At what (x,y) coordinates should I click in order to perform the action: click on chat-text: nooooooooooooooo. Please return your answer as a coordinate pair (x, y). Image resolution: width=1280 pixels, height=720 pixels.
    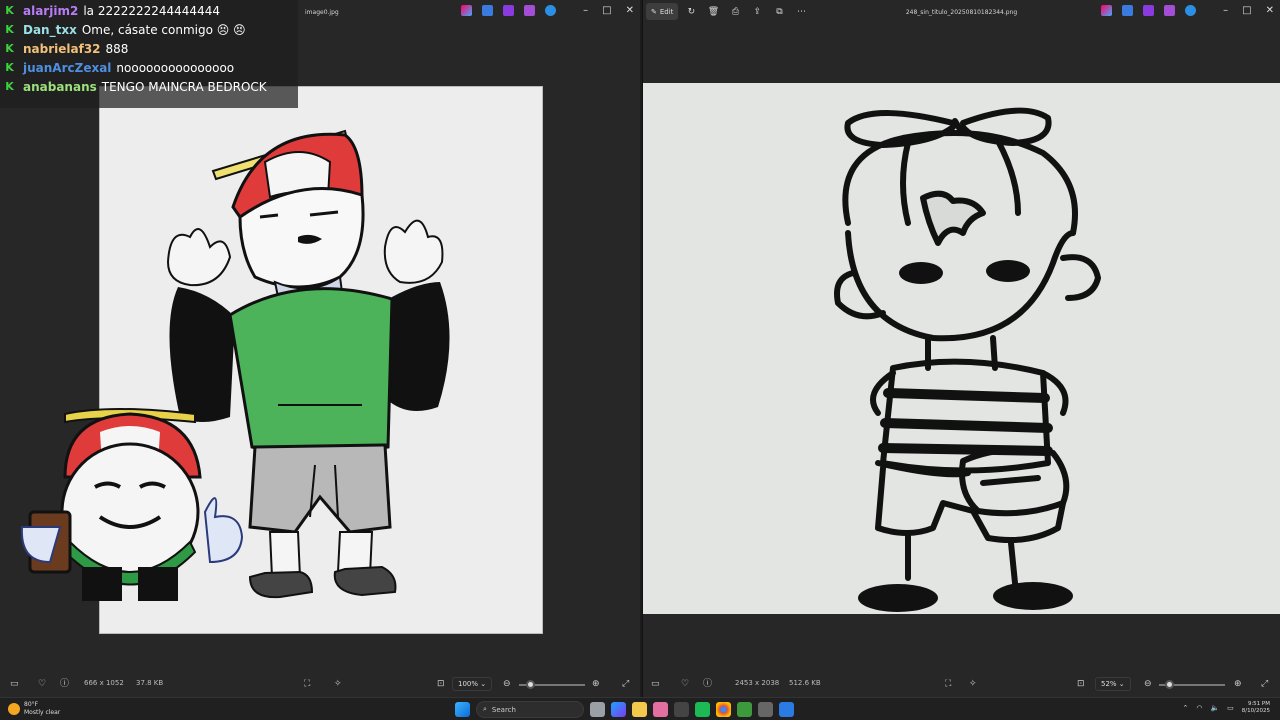
    Looking at the image, I should click on (175, 67).